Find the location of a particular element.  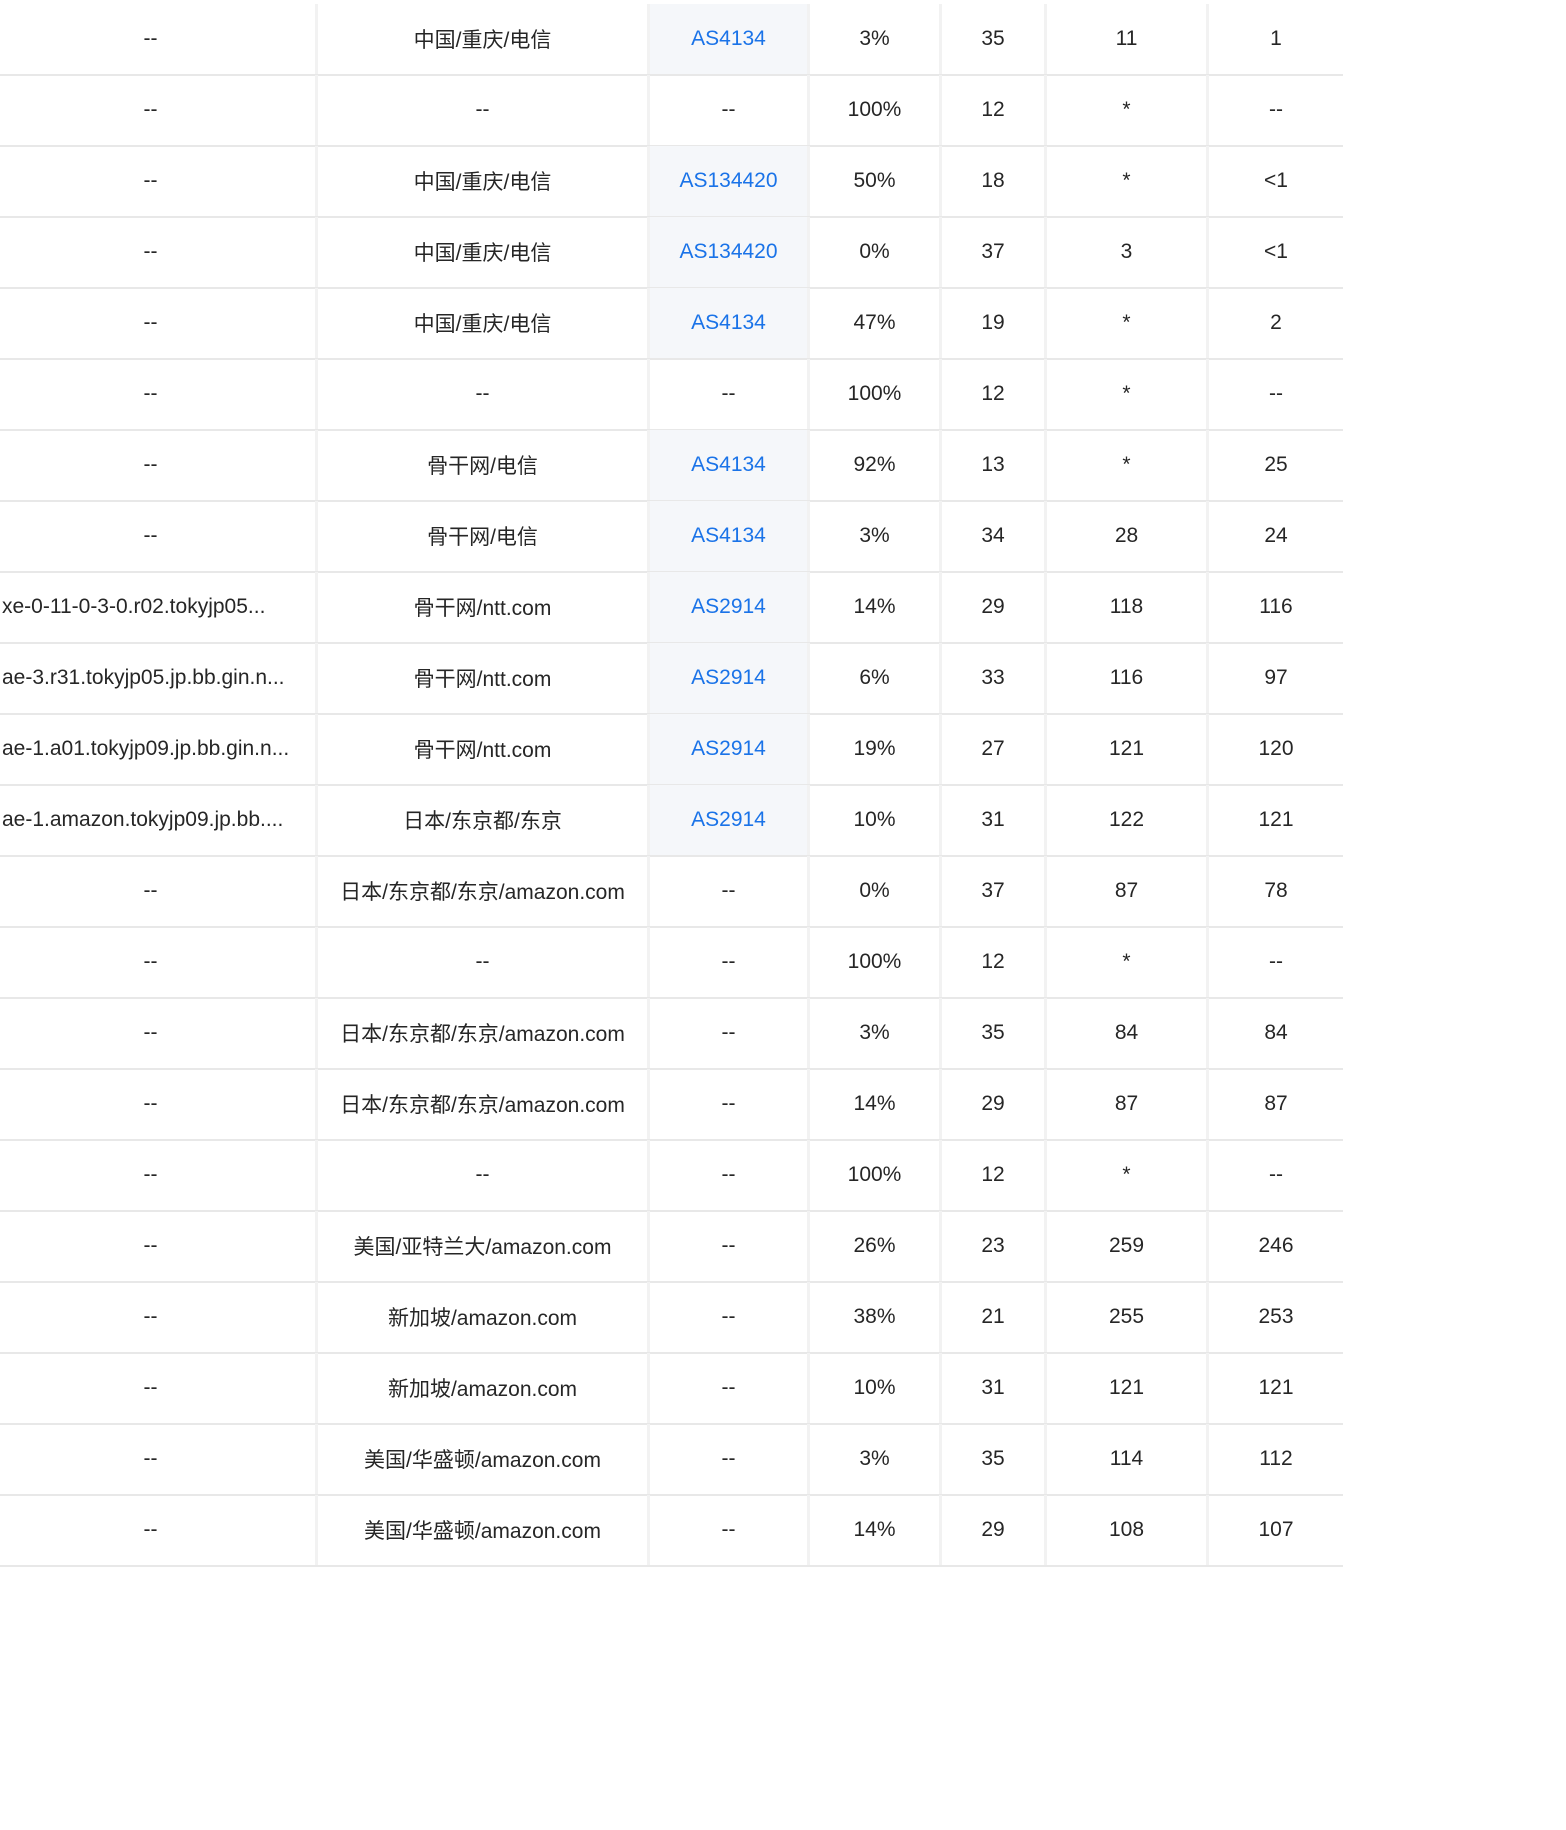

best-latency-cell: 121 is located at coordinates (1276, 819).